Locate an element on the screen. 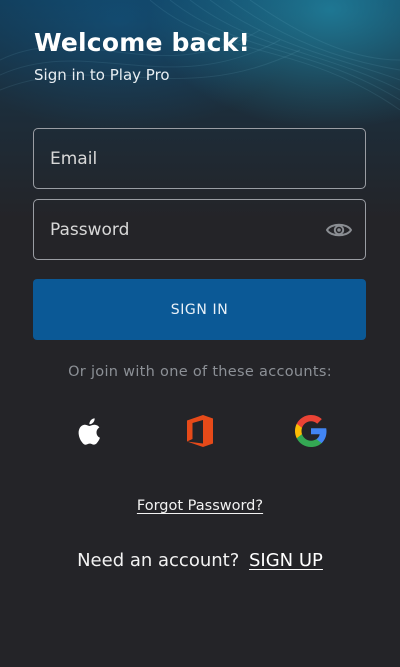 This screenshot has width=400, height=667. apple-icon is located at coordinates (89, 431).